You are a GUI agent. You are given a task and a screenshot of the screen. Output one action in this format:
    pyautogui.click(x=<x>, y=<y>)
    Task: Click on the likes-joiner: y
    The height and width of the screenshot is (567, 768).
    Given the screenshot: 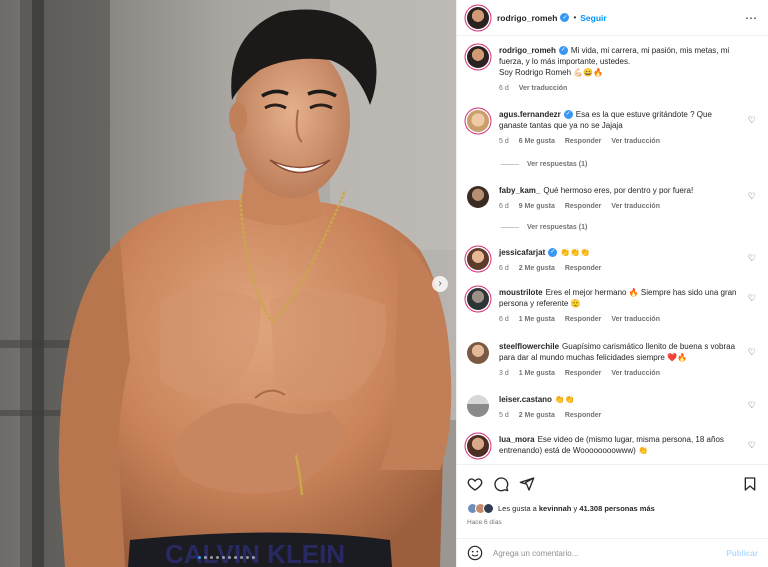 What is the action you would take?
    pyautogui.click(x=575, y=508)
    